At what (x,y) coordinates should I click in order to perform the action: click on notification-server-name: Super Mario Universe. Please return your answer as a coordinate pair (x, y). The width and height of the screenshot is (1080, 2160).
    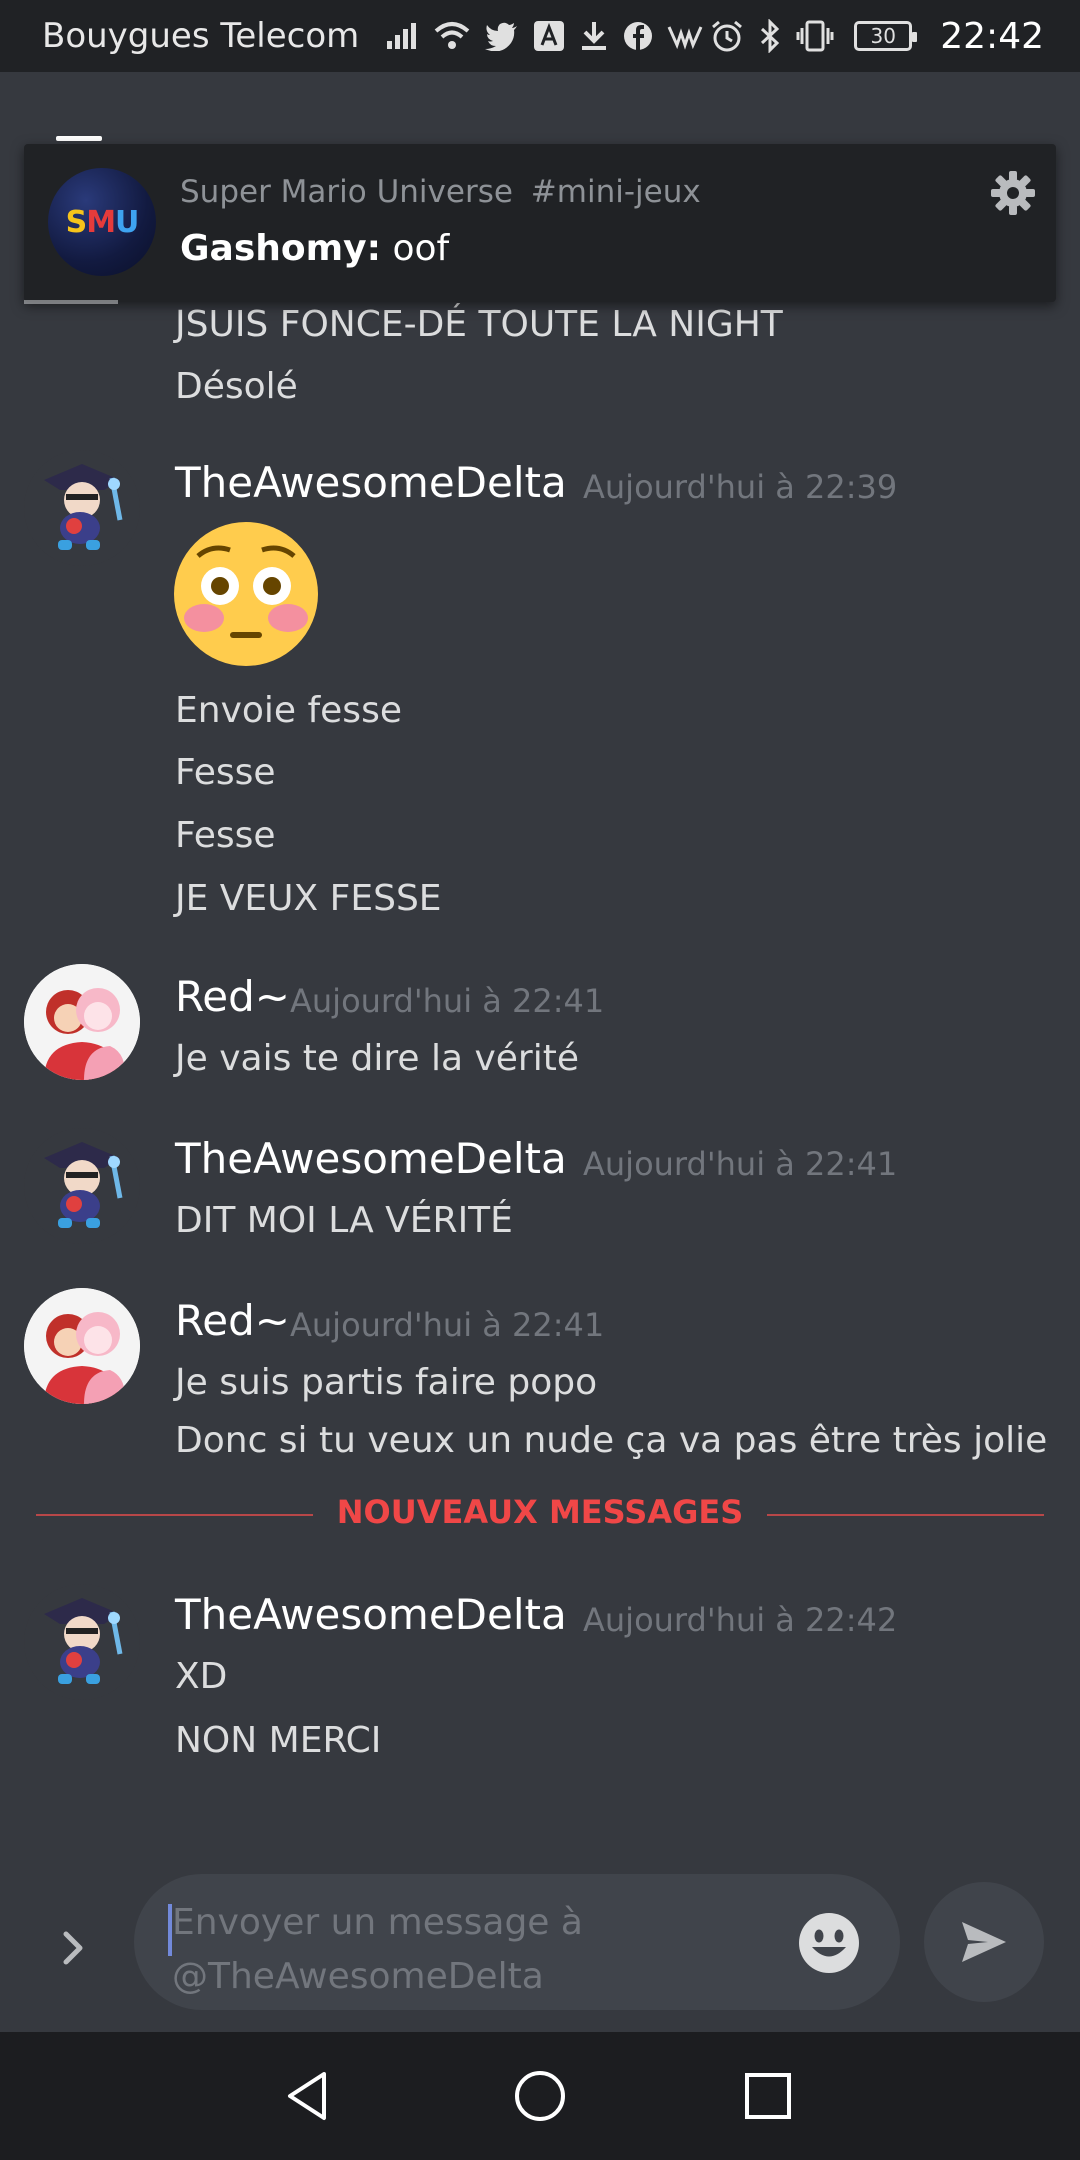
    Looking at the image, I should click on (346, 192).